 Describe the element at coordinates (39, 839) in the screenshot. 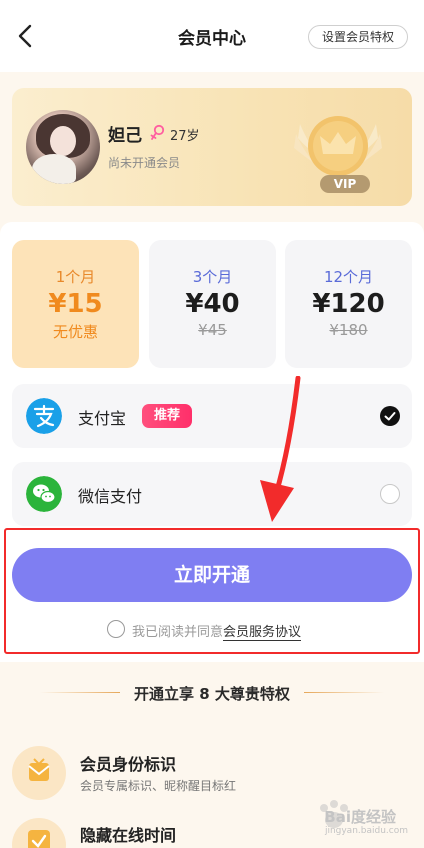

I see `checkbox-icon` at that location.